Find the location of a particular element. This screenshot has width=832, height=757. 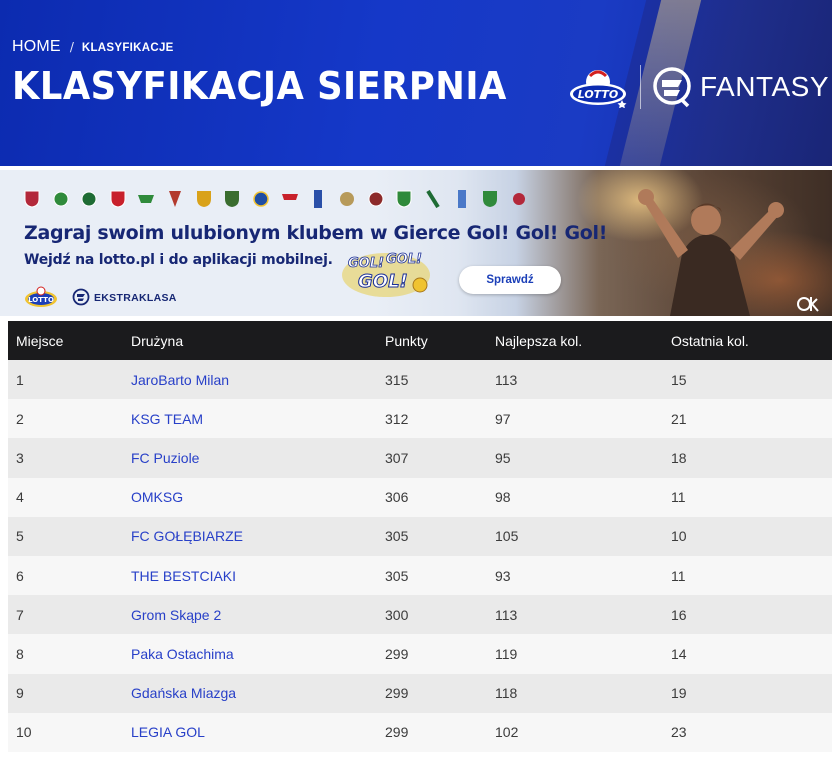

table-row: 2 KSG TEAM 312 97 21 is located at coordinates (420, 419).